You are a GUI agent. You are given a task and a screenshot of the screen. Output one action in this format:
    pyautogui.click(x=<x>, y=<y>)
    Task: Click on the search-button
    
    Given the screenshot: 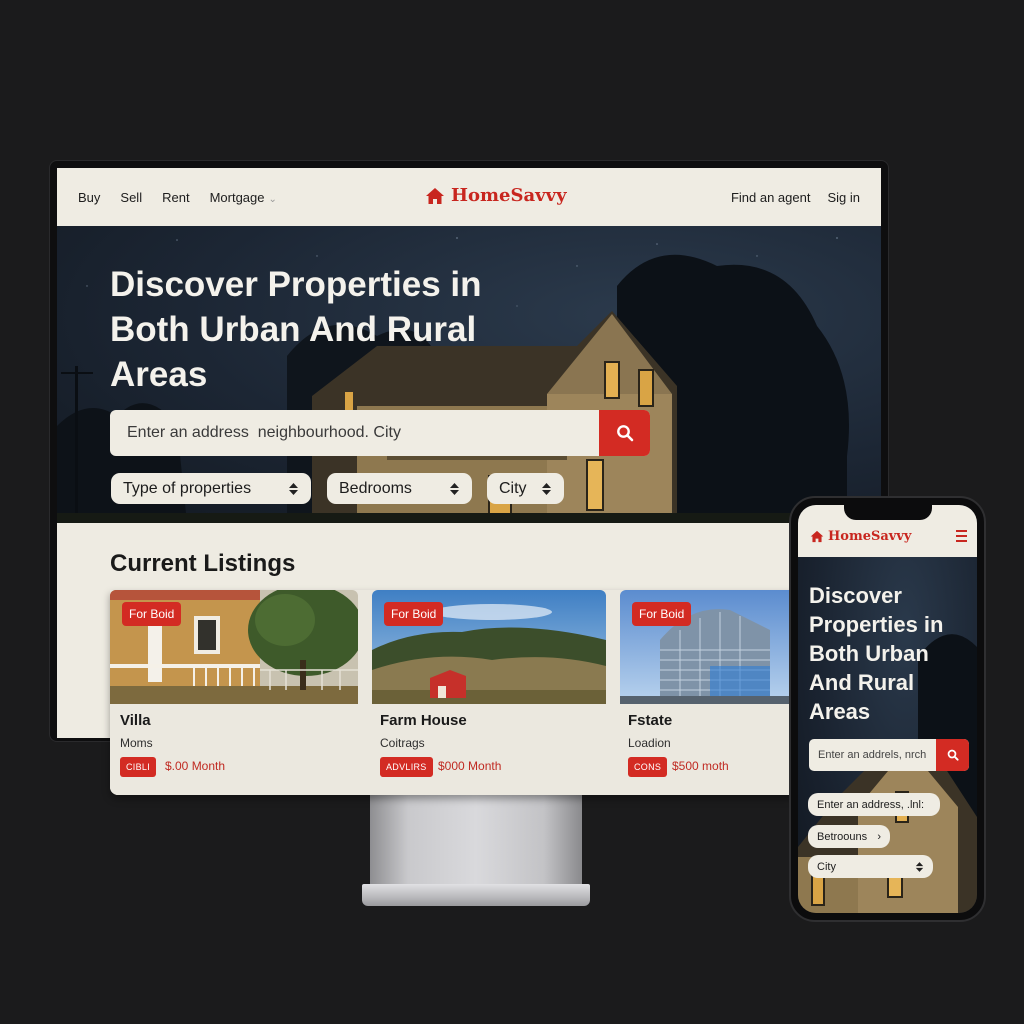 What is the action you would take?
    pyautogui.click(x=624, y=433)
    